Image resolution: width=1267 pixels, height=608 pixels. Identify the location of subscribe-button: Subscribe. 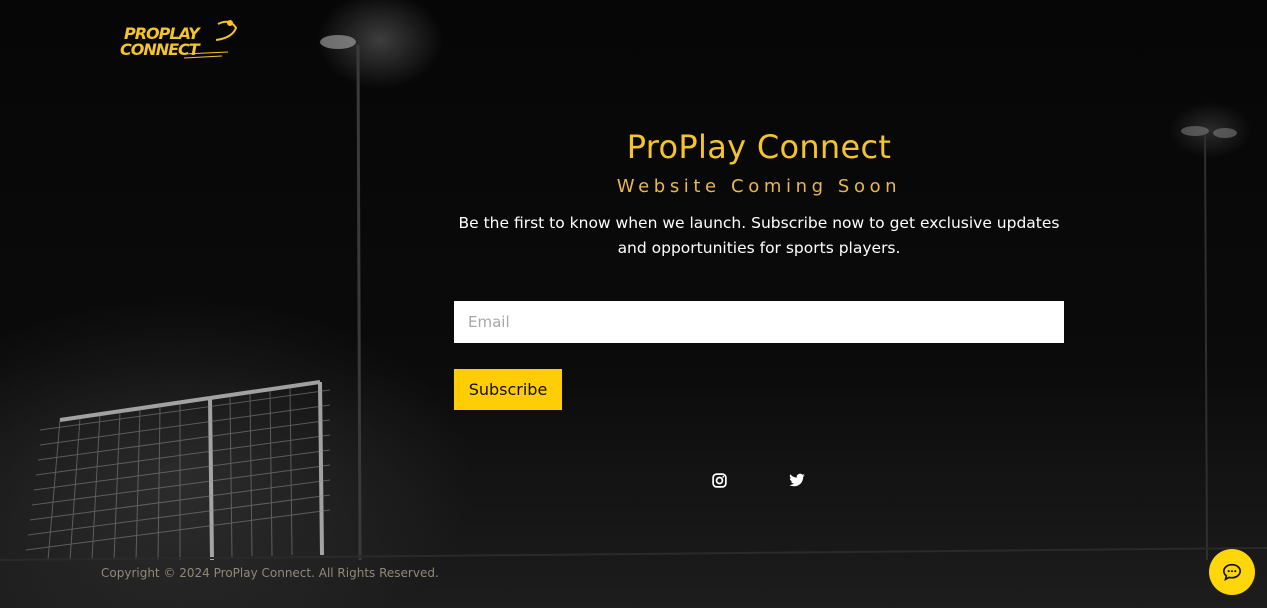
(508, 389).